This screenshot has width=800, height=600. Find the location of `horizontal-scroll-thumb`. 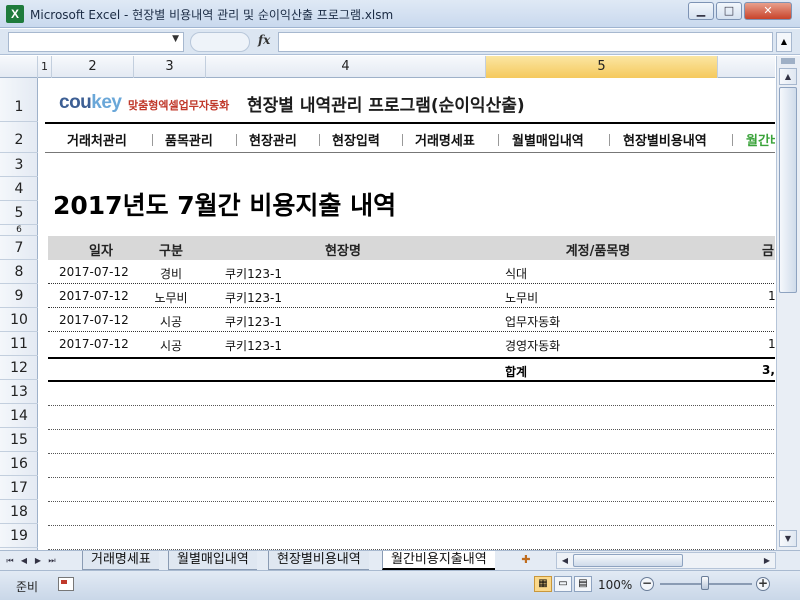

horizontal-scroll-thumb is located at coordinates (628, 560).